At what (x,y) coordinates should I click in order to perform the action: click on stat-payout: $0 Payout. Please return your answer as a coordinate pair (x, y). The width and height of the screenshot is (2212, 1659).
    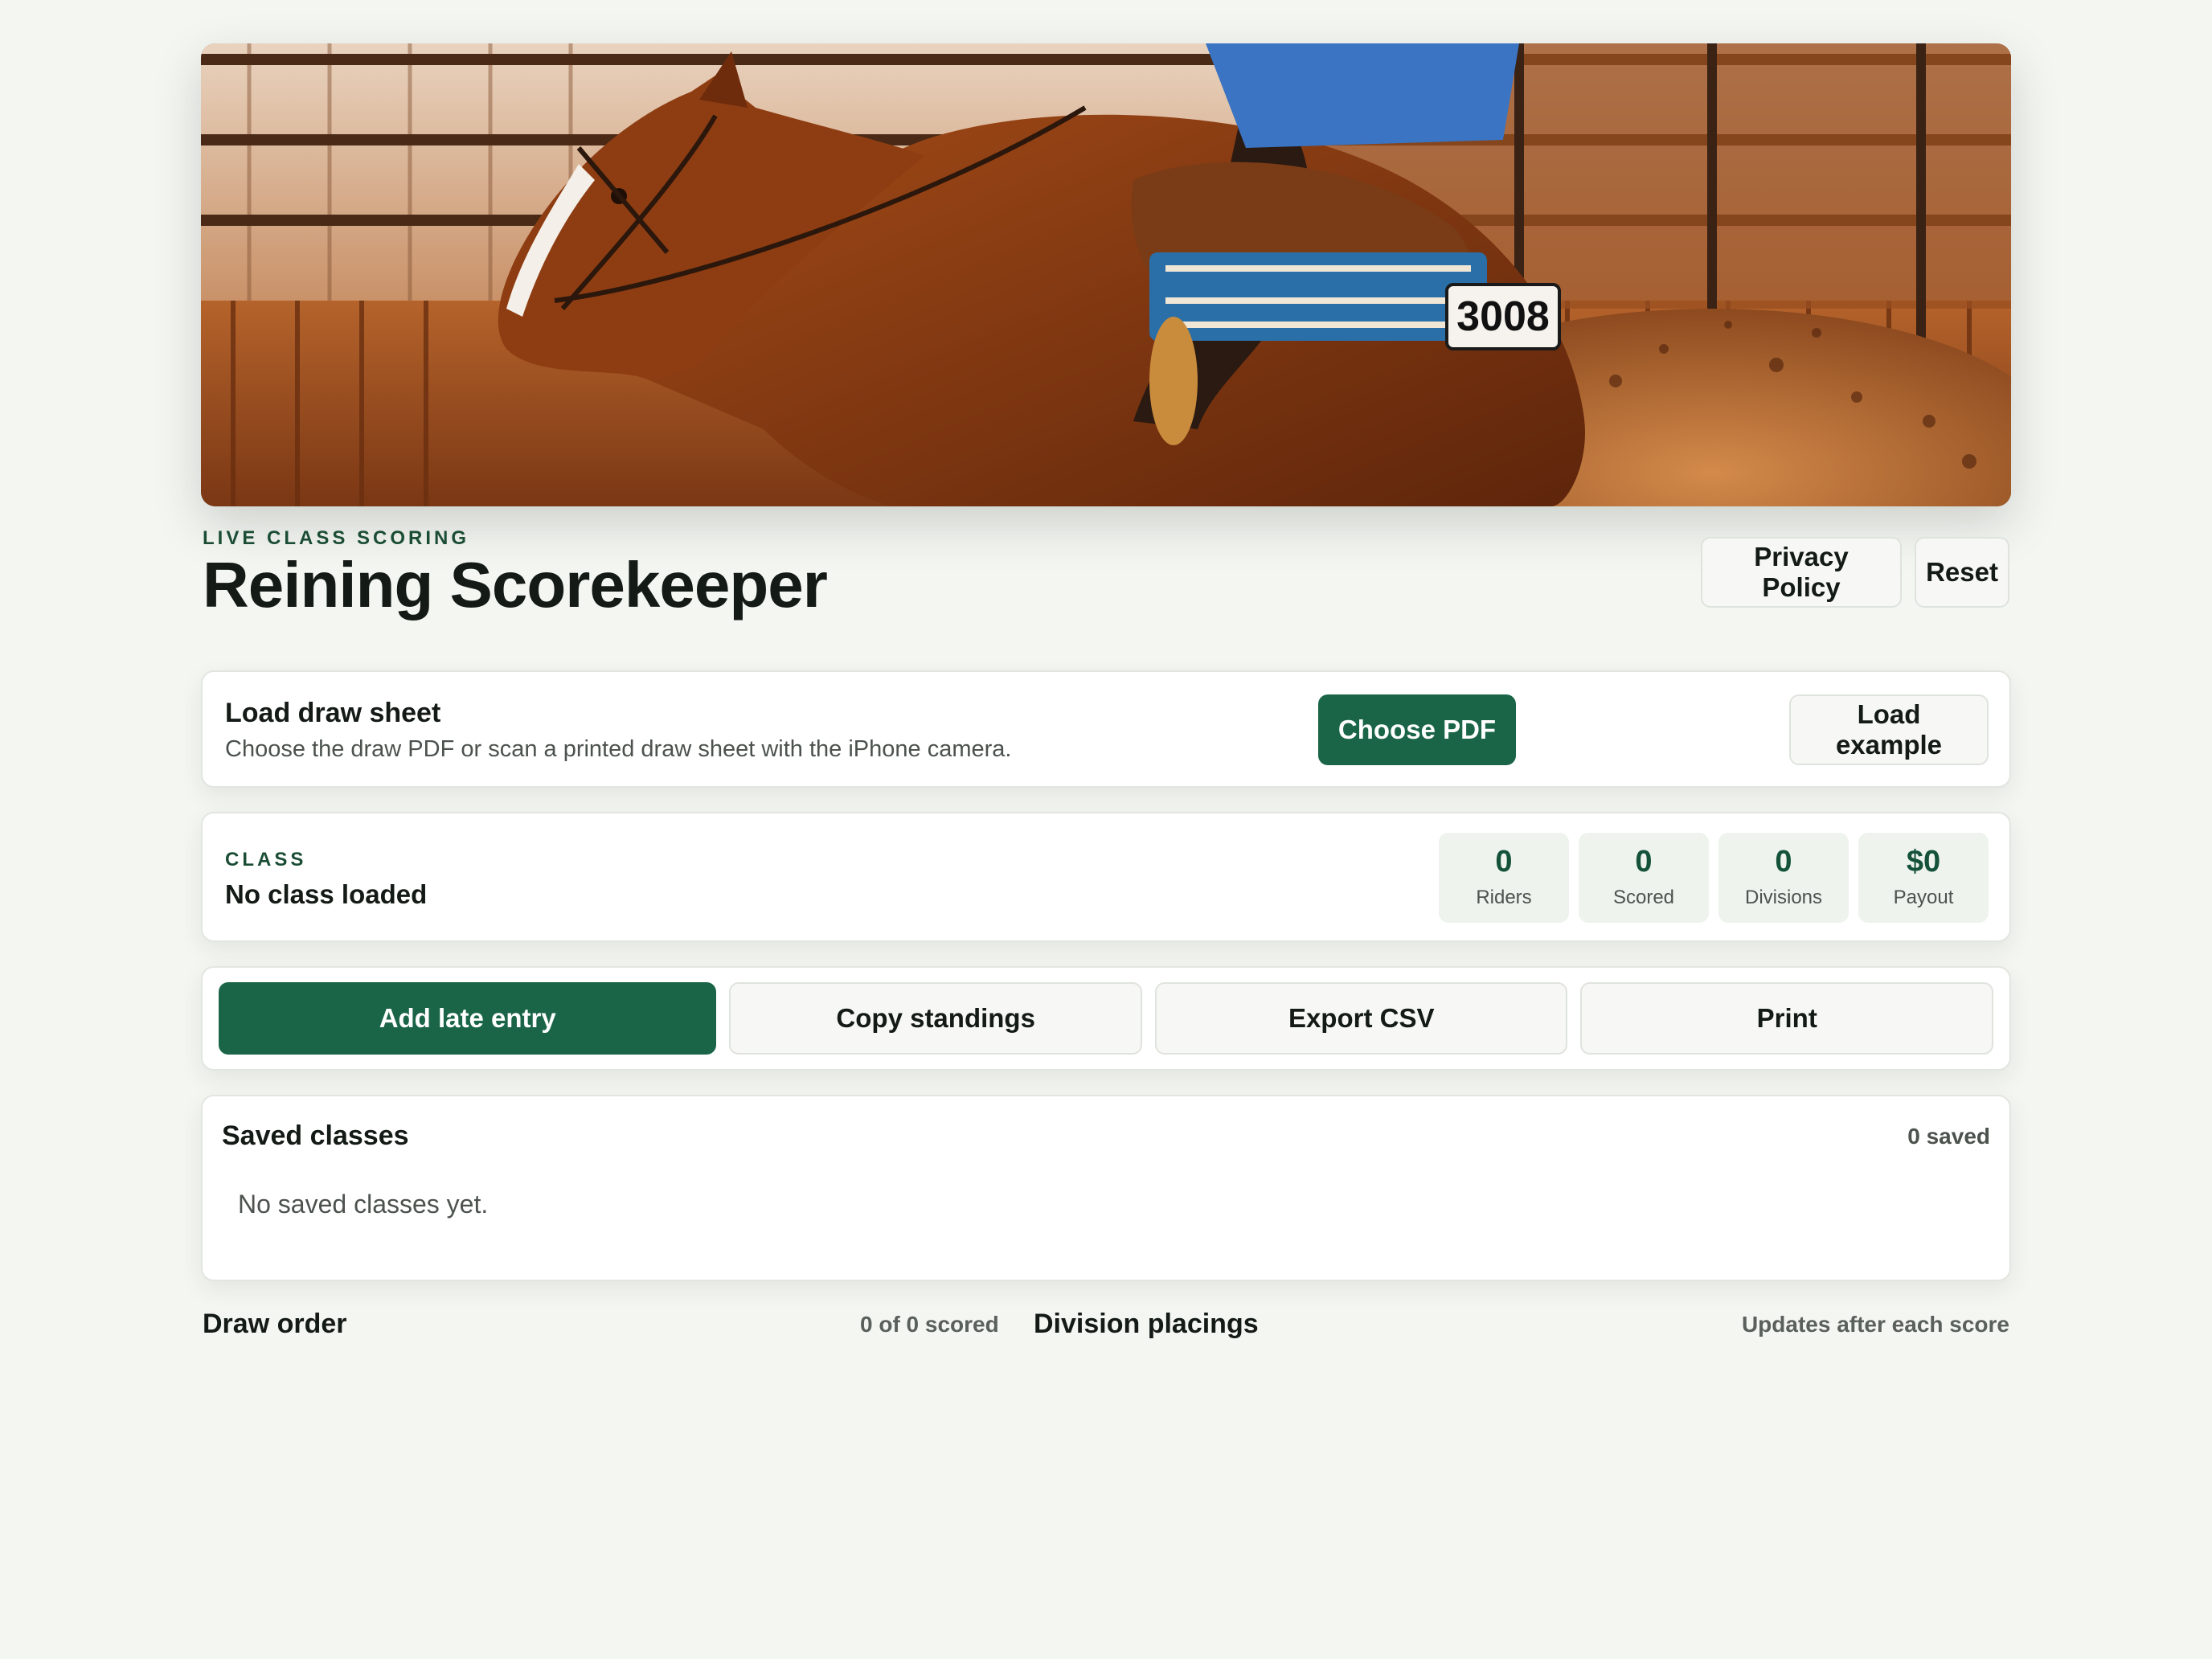
    Looking at the image, I should click on (1923, 878).